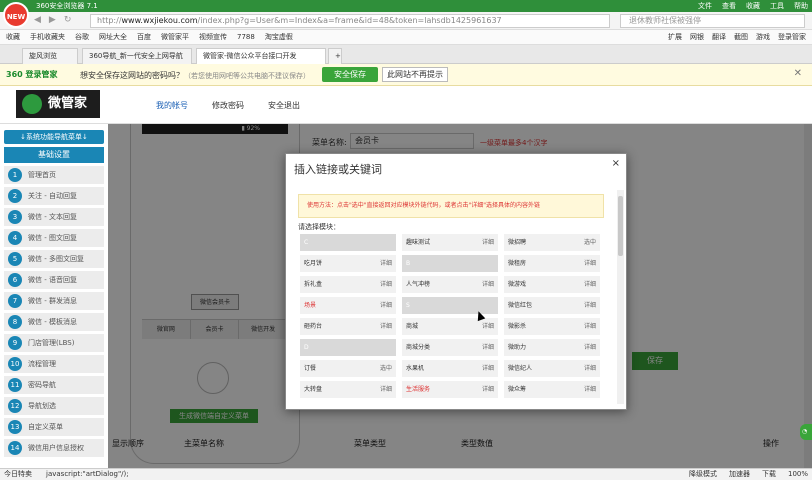  Describe the element at coordinates (806, 432) in the screenshot. I see `float-side-button: ◔` at that location.